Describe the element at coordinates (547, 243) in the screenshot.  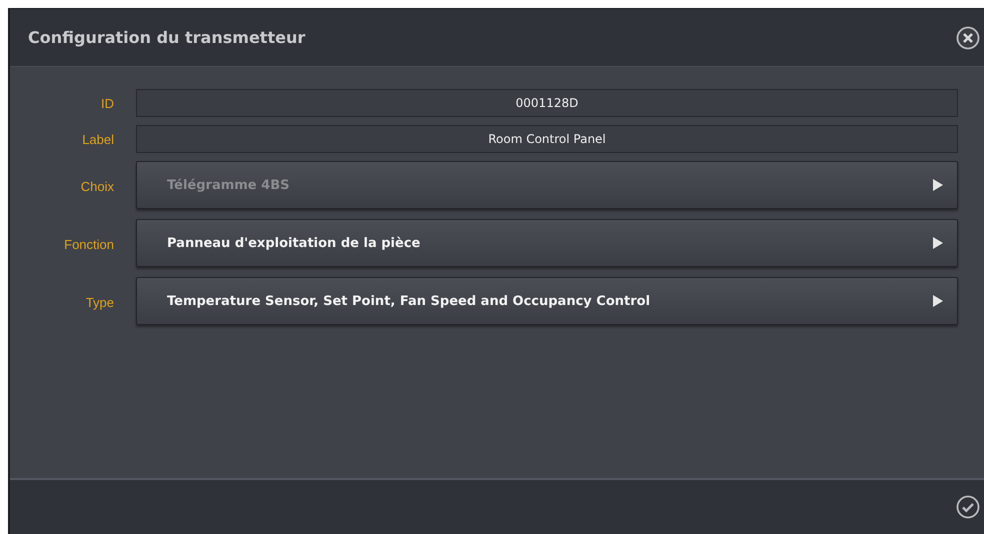
I see `select-field: Panneau d'exploitation de la pièce` at that location.